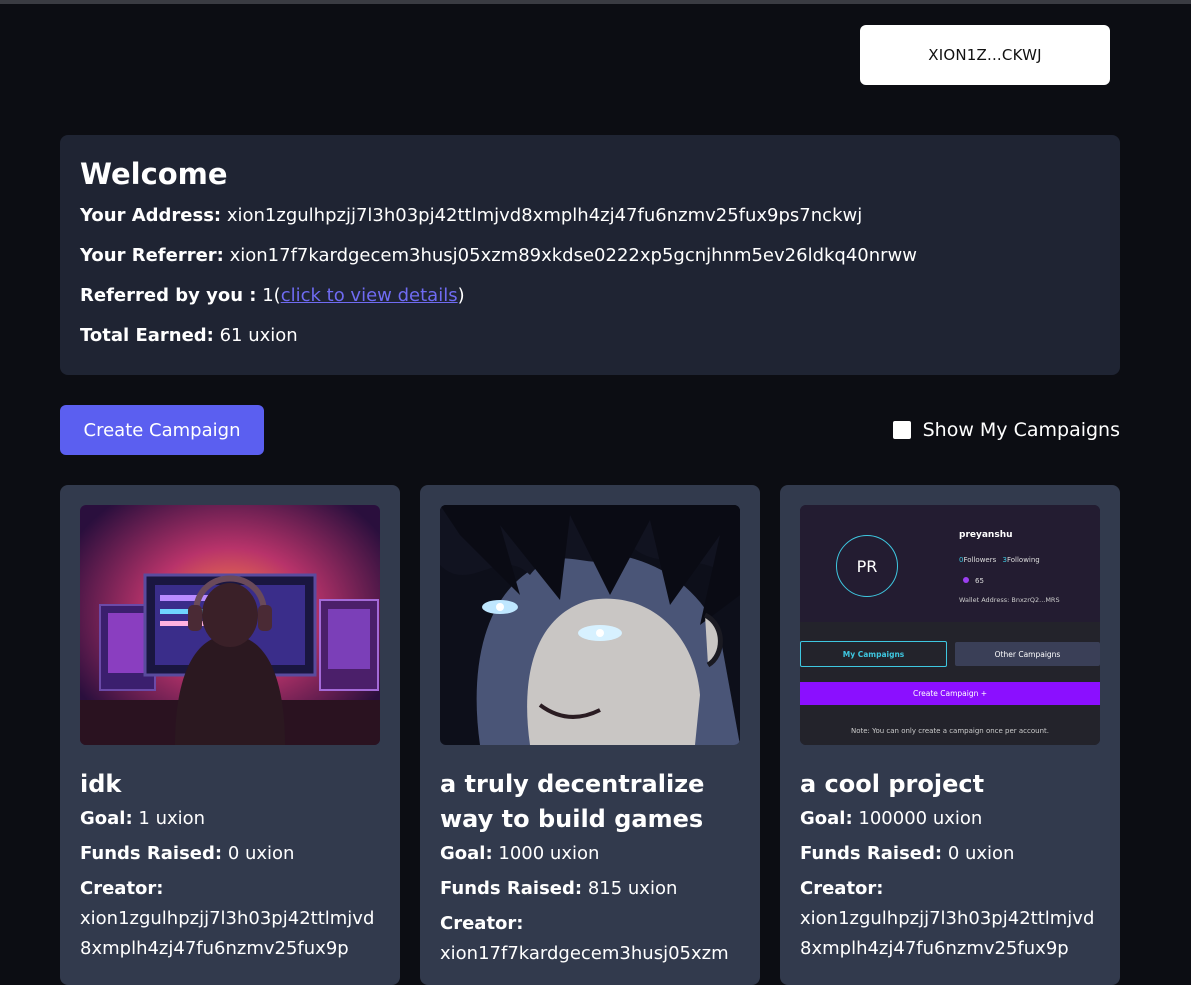 The height and width of the screenshot is (985, 1191). Describe the element at coordinates (920, 818) in the screenshot. I see `goal-value: 100000 uxion` at that location.